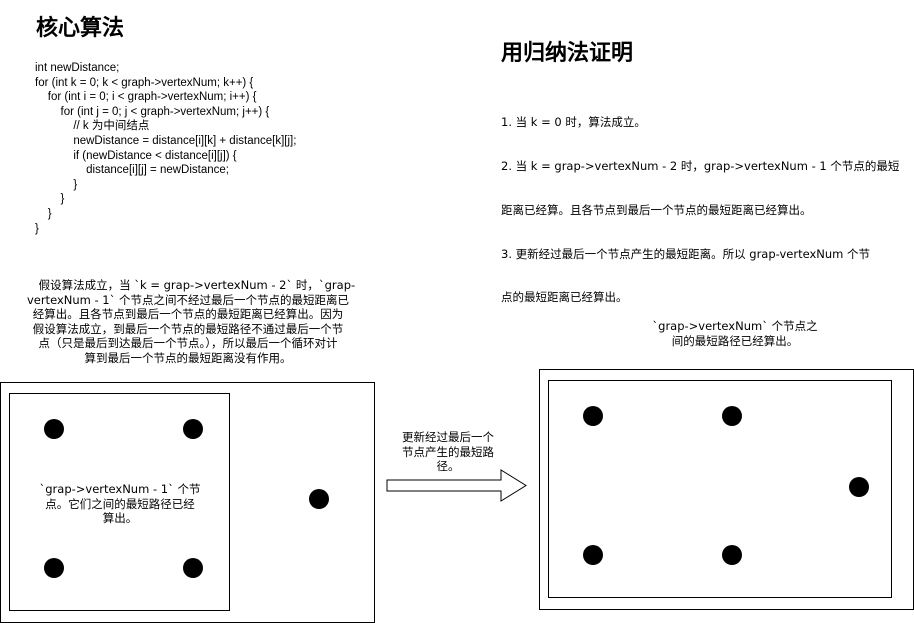  What do you see at coordinates (80, 28) in the screenshot?
I see `core-algorithm-title: 核心算法` at bounding box center [80, 28].